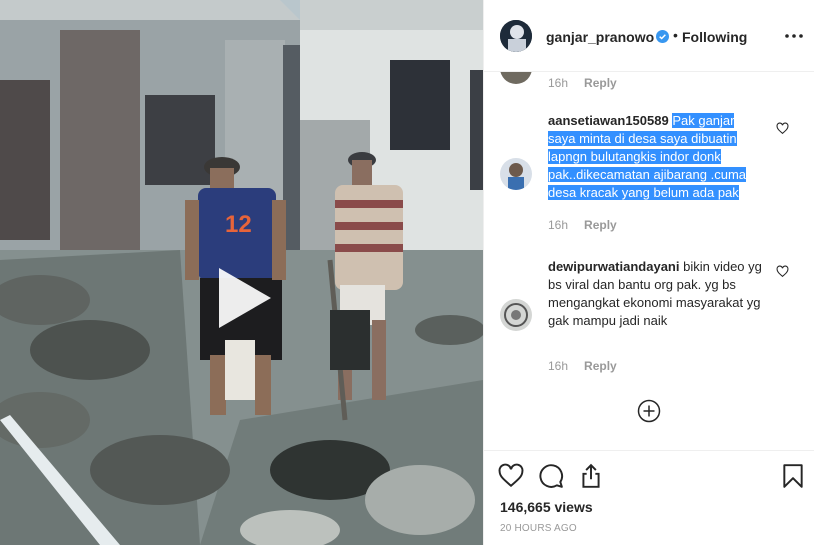 Image resolution: width=814 pixels, height=545 pixels. What do you see at coordinates (714, 37) in the screenshot?
I see `following-button: Following` at bounding box center [714, 37].